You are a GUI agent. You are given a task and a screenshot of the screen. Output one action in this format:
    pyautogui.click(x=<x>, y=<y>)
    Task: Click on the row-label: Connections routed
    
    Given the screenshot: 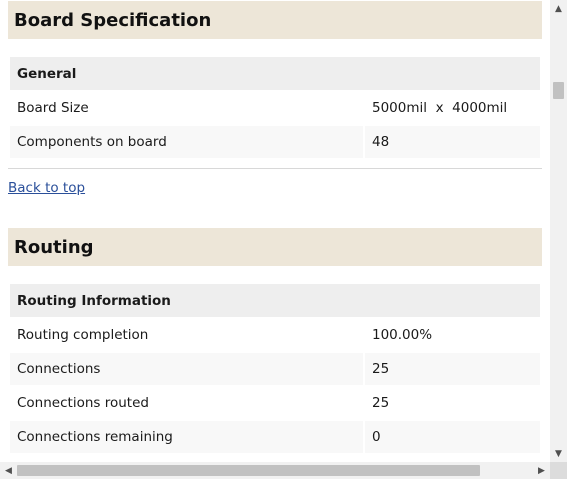 What is the action you would take?
    pyautogui.click(x=186, y=403)
    